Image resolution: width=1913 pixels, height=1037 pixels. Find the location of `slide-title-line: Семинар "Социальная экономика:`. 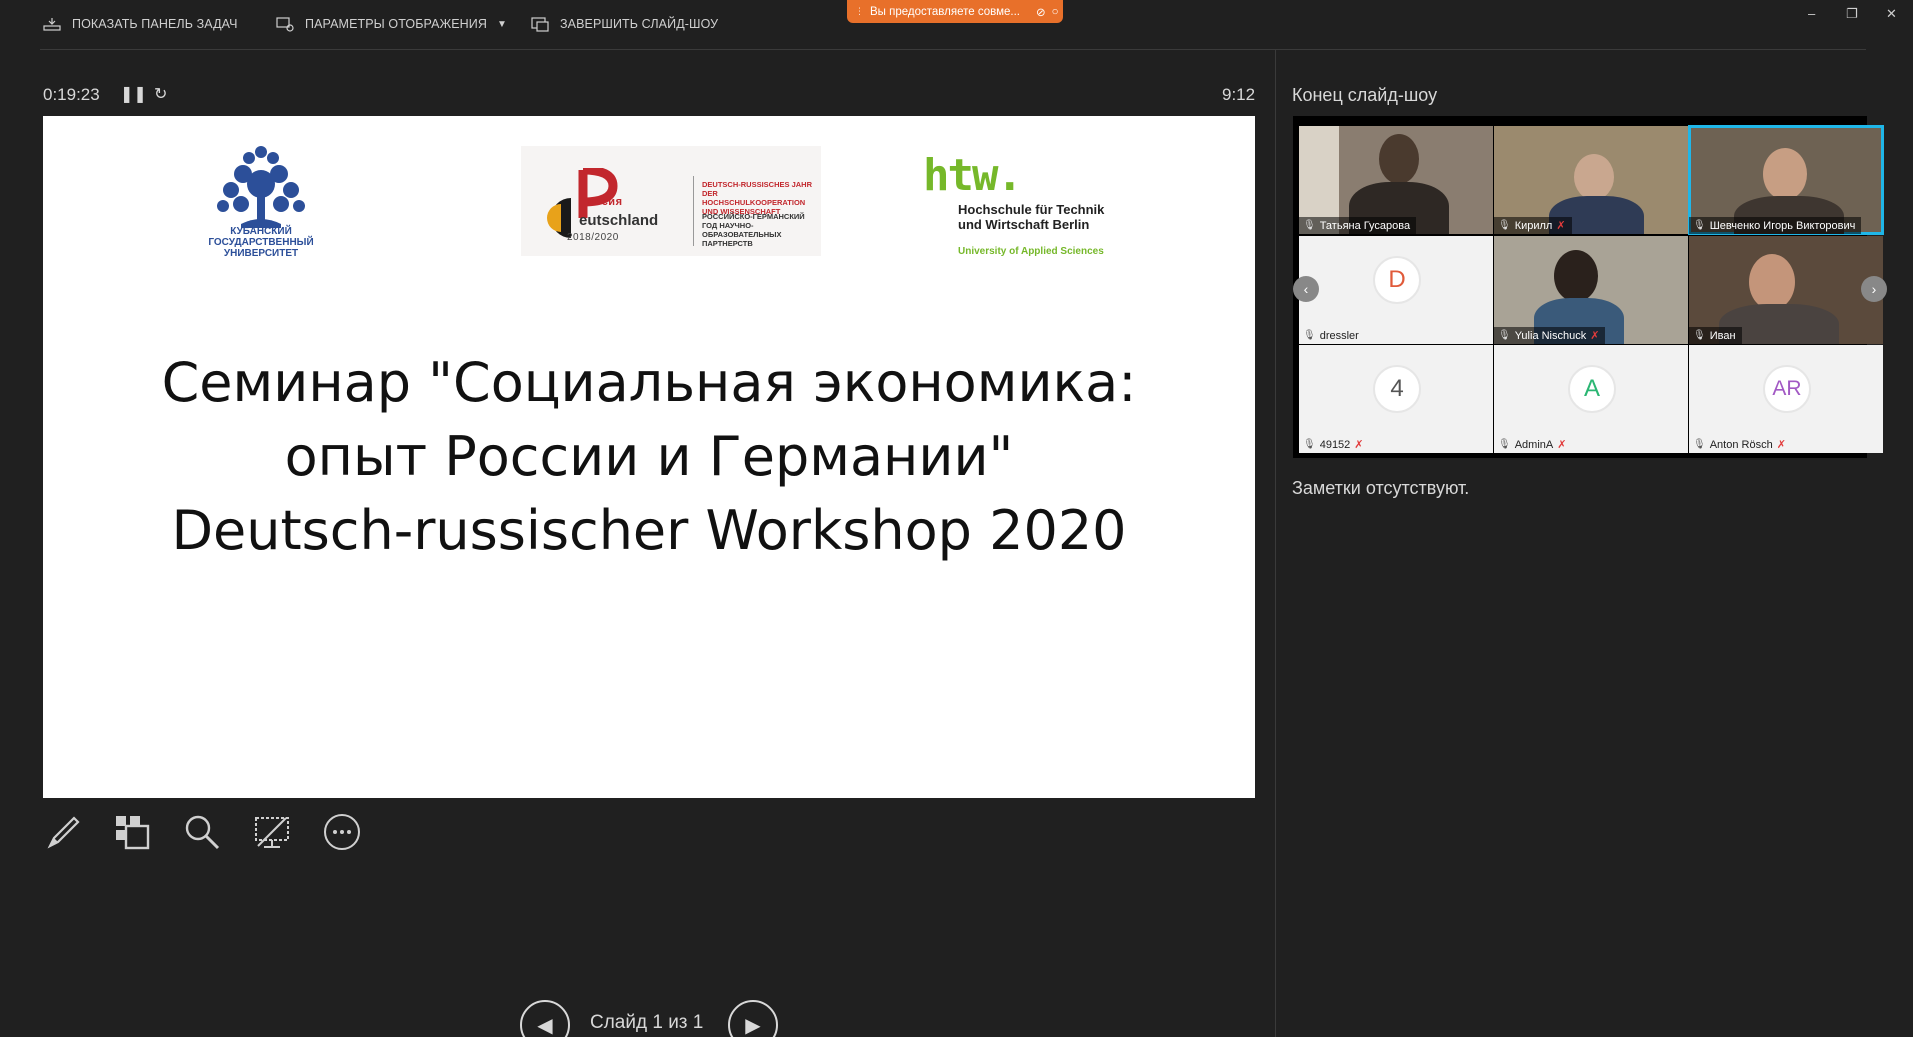

slide-title-line: Семинар "Социальная экономика: is located at coordinates (649, 382).